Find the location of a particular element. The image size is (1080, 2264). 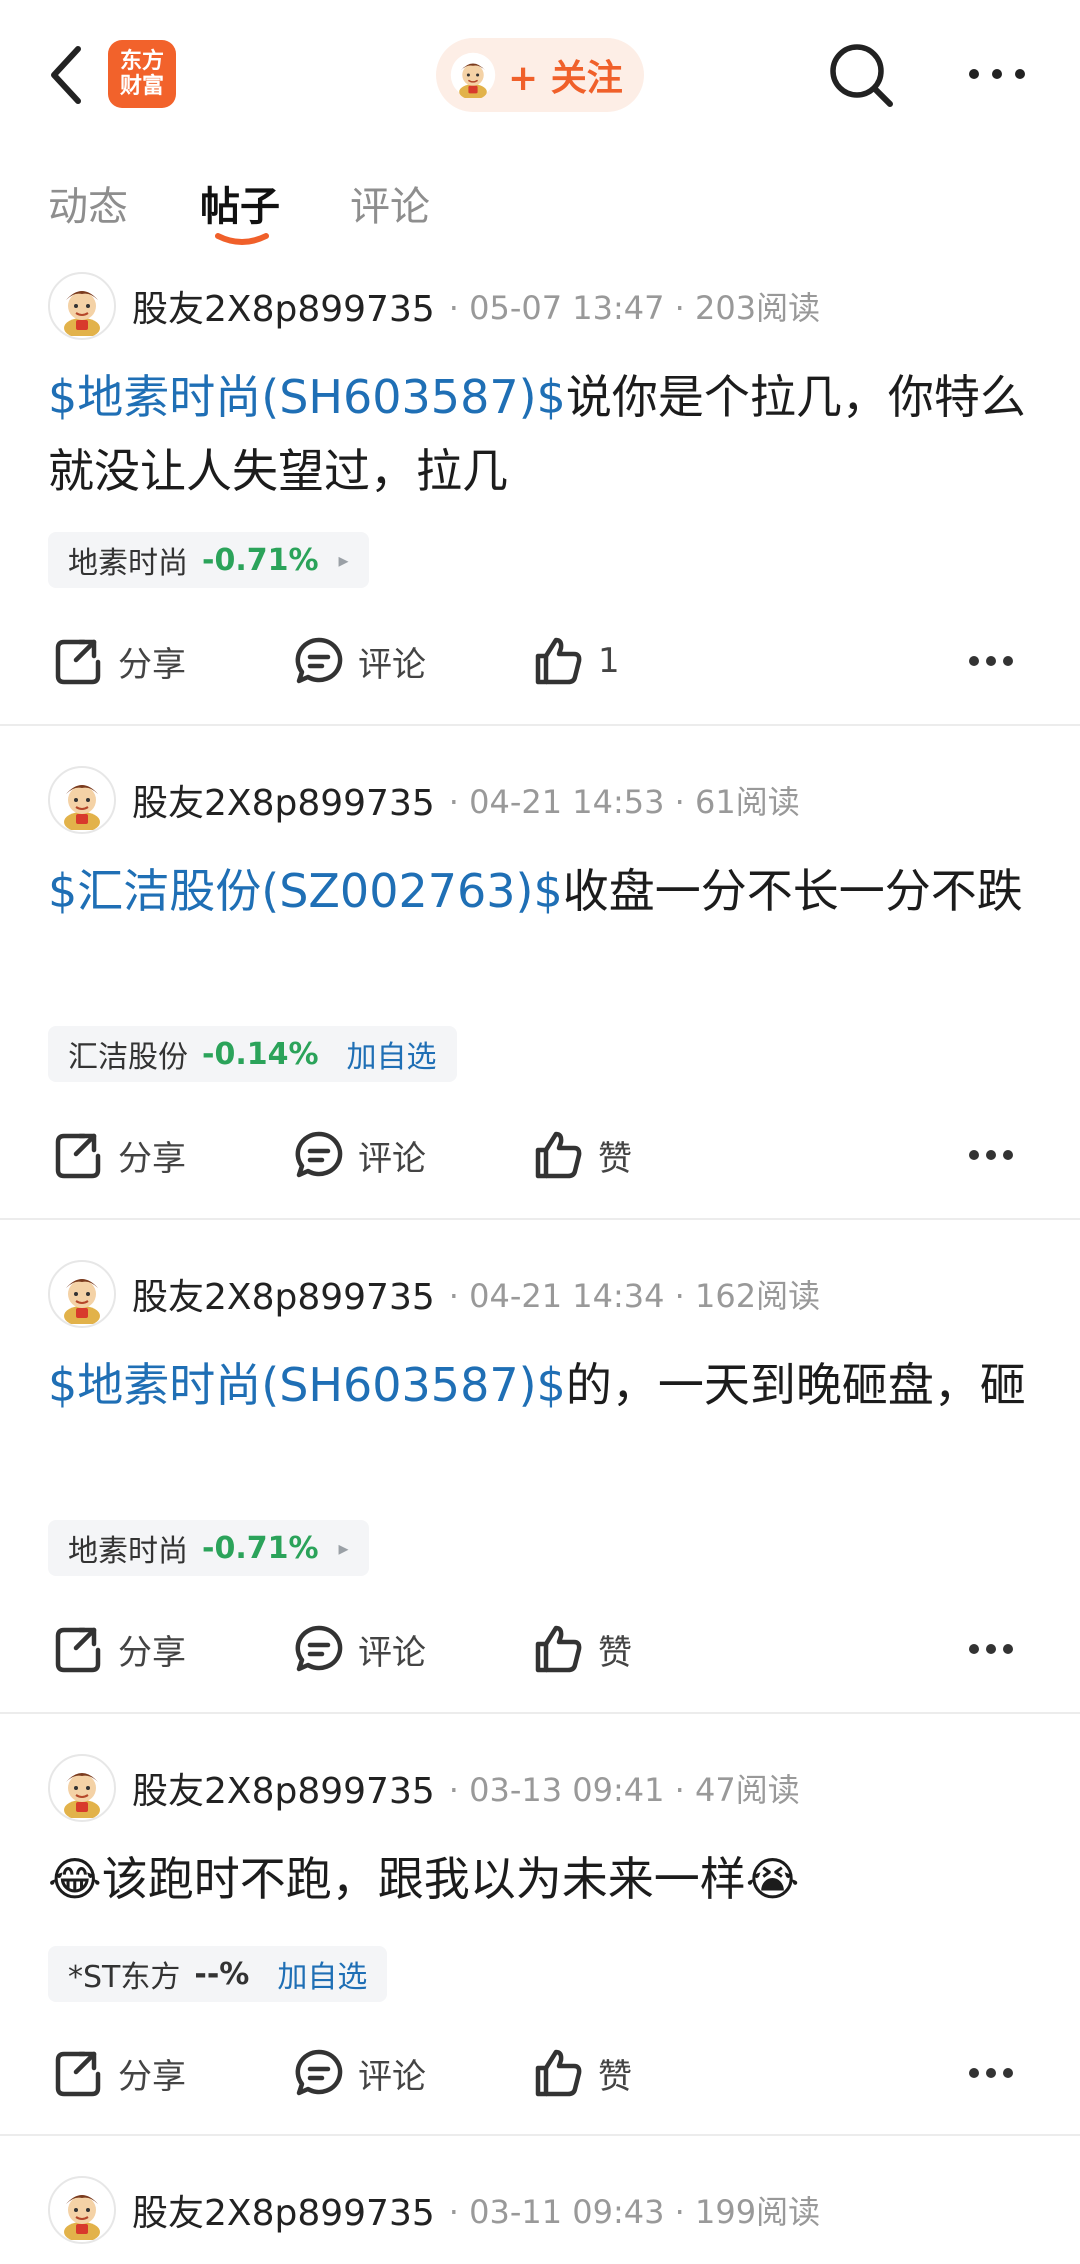

post-header: 股友2X8p899735 · 05-07 13:47 · 203阅读 is located at coordinates (548, 306).